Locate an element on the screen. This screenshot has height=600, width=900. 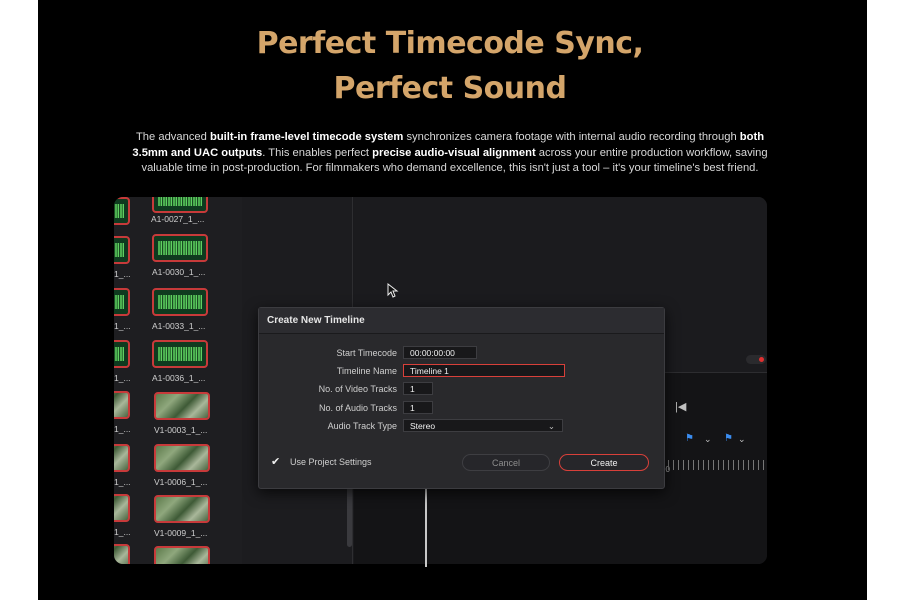
start-timecode-field: 00:00:00:00 is located at coordinates (440, 352).